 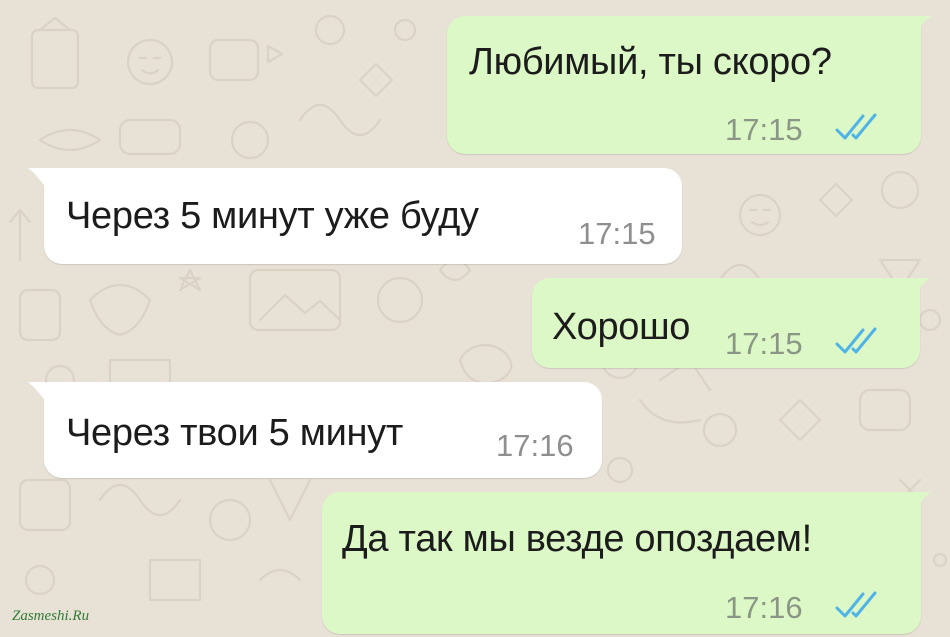 What do you see at coordinates (234, 433) in the screenshot?
I see `message-text: Через твои 5 минут` at bounding box center [234, 433].